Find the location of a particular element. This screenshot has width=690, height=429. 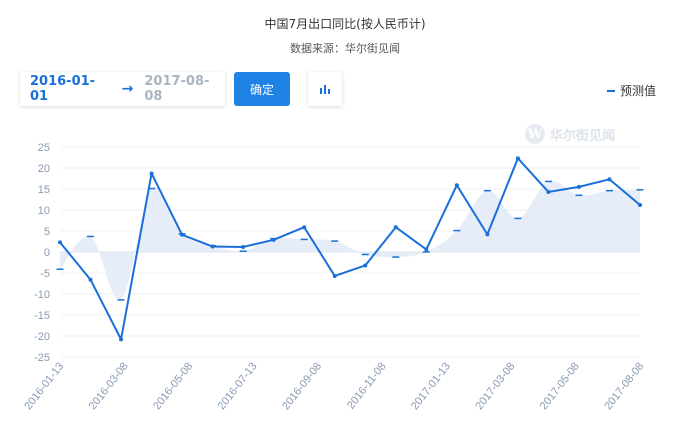

x-tick-label: 2016-09-08 is located at coordinates (302, 386).